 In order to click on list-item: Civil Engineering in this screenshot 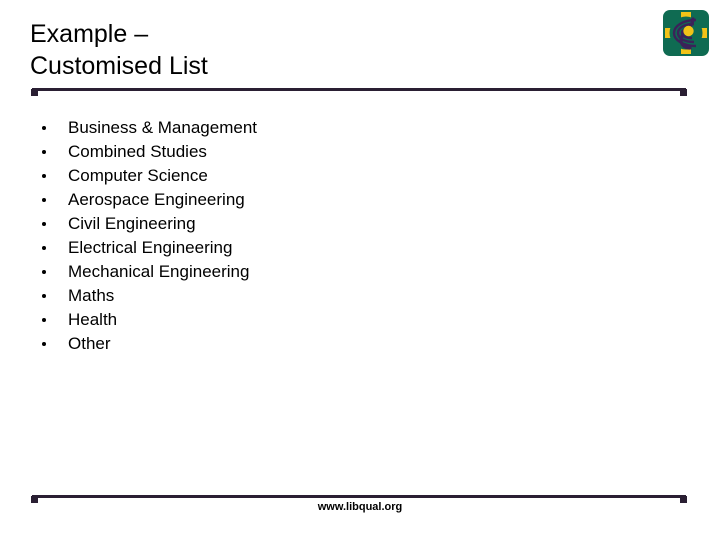, I will do `click(294, 224)`.